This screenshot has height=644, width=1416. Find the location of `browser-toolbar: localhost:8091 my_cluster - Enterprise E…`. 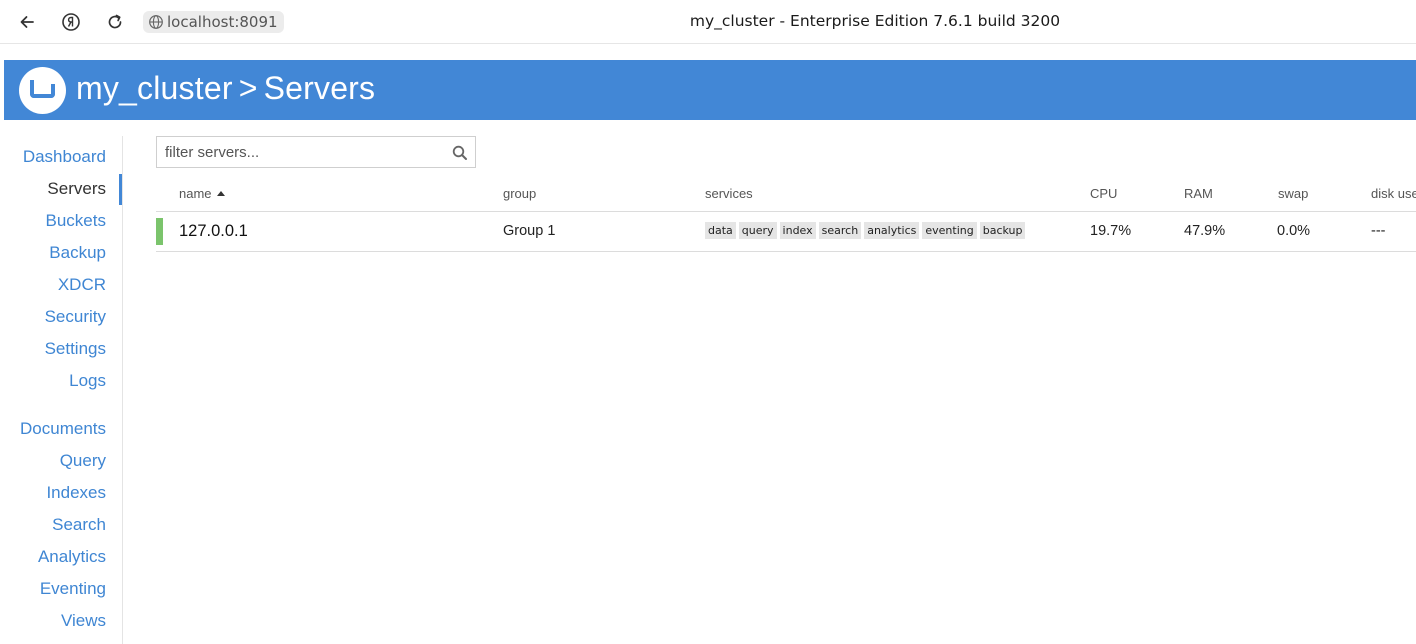

browser-toolbar: localhost:8091 my_cluster - Enterprise E… is located at coordinates (708, 22).